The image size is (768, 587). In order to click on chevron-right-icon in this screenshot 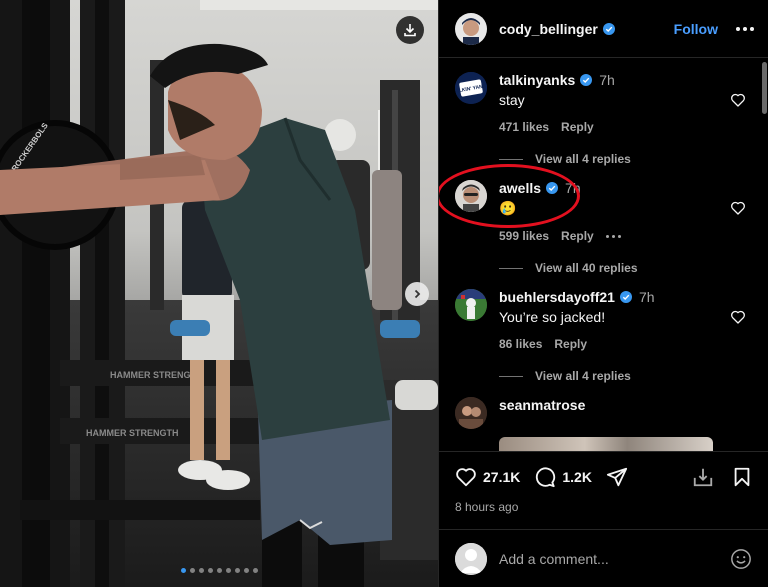, I will do `click(417, 294)`.